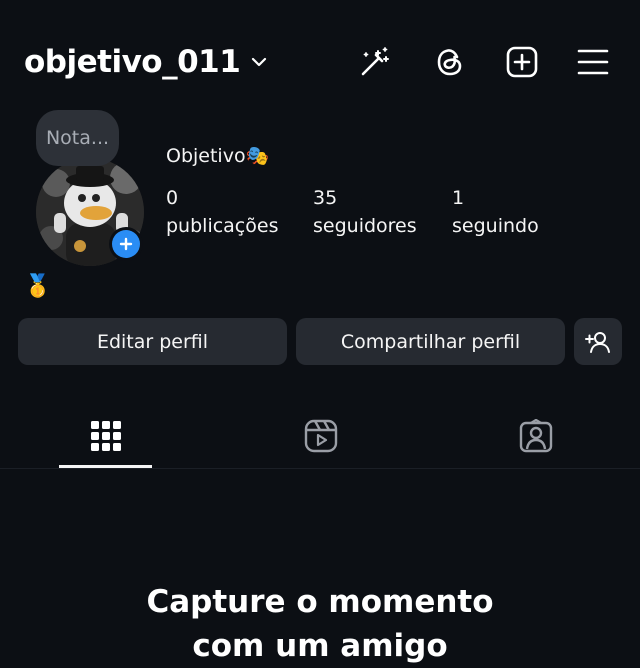  I want to click on tagged-user-icon, so click(535, 436).